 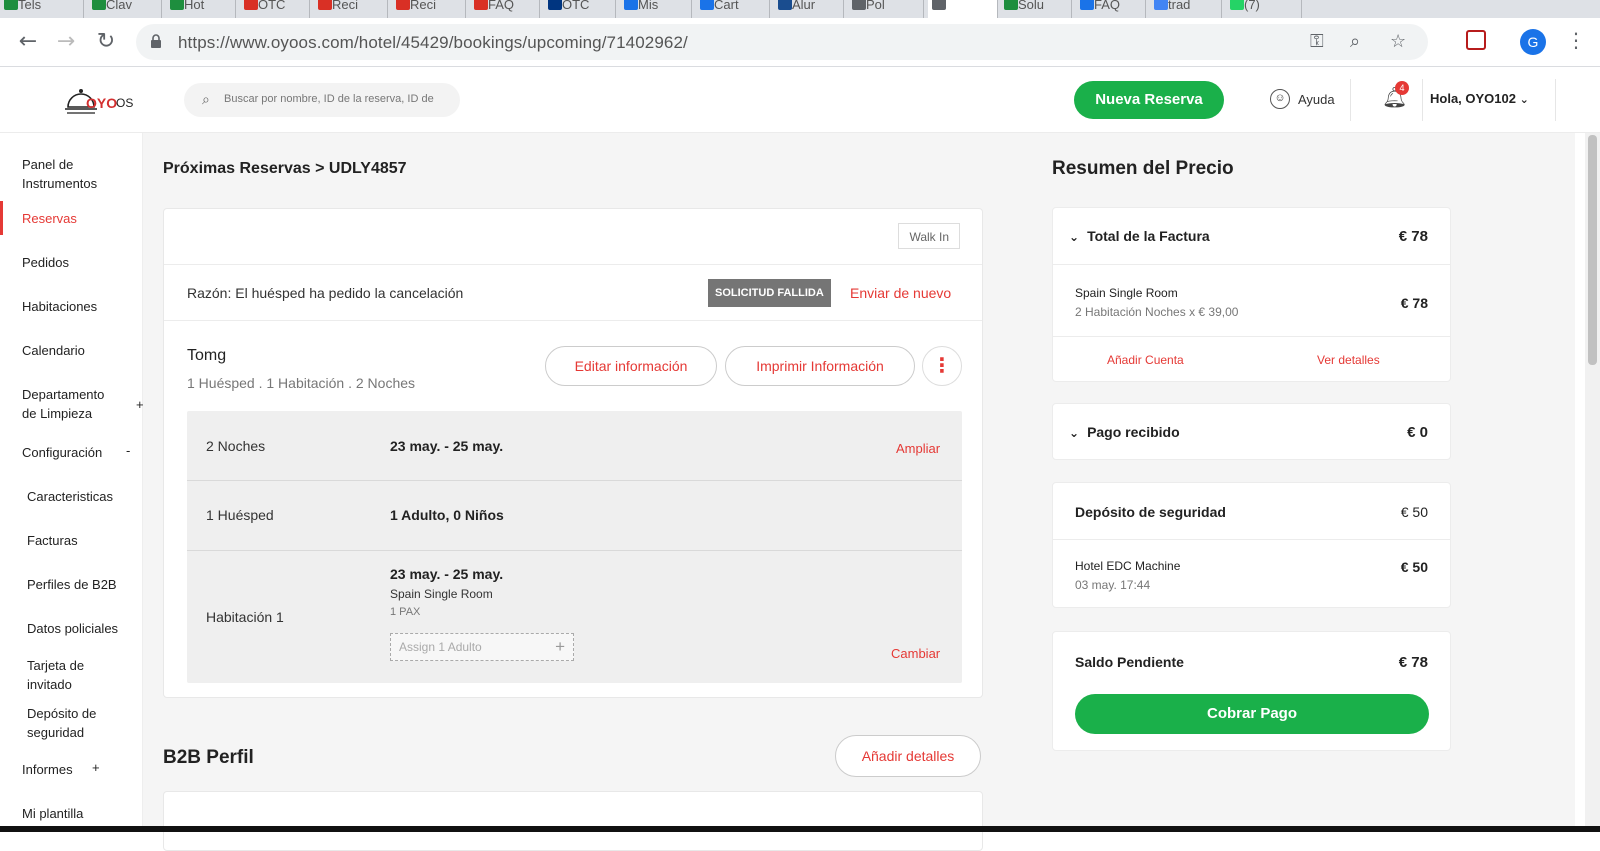 I want to click on browser-tab: Clav, so click(x=125, y=9).